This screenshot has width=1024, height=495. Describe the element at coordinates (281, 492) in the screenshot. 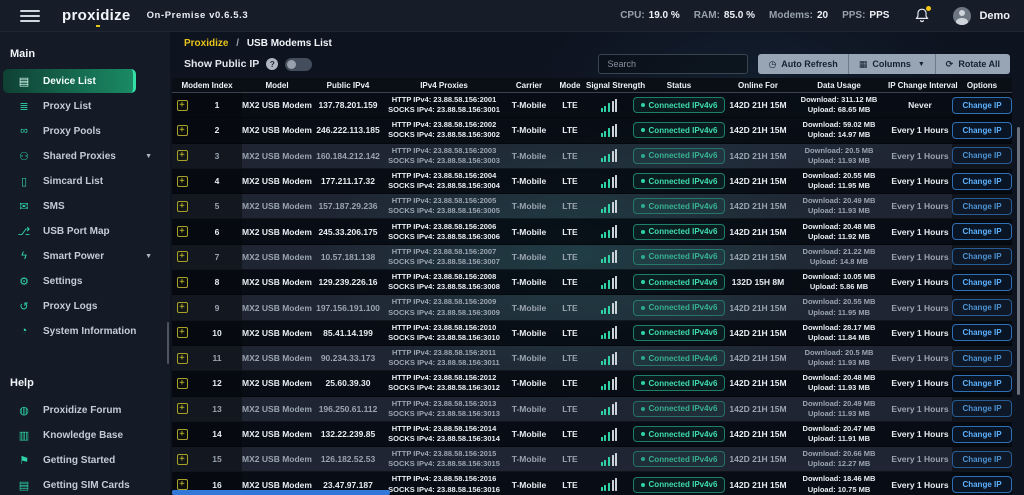

I see `horizontal-scrollbar` at that location.